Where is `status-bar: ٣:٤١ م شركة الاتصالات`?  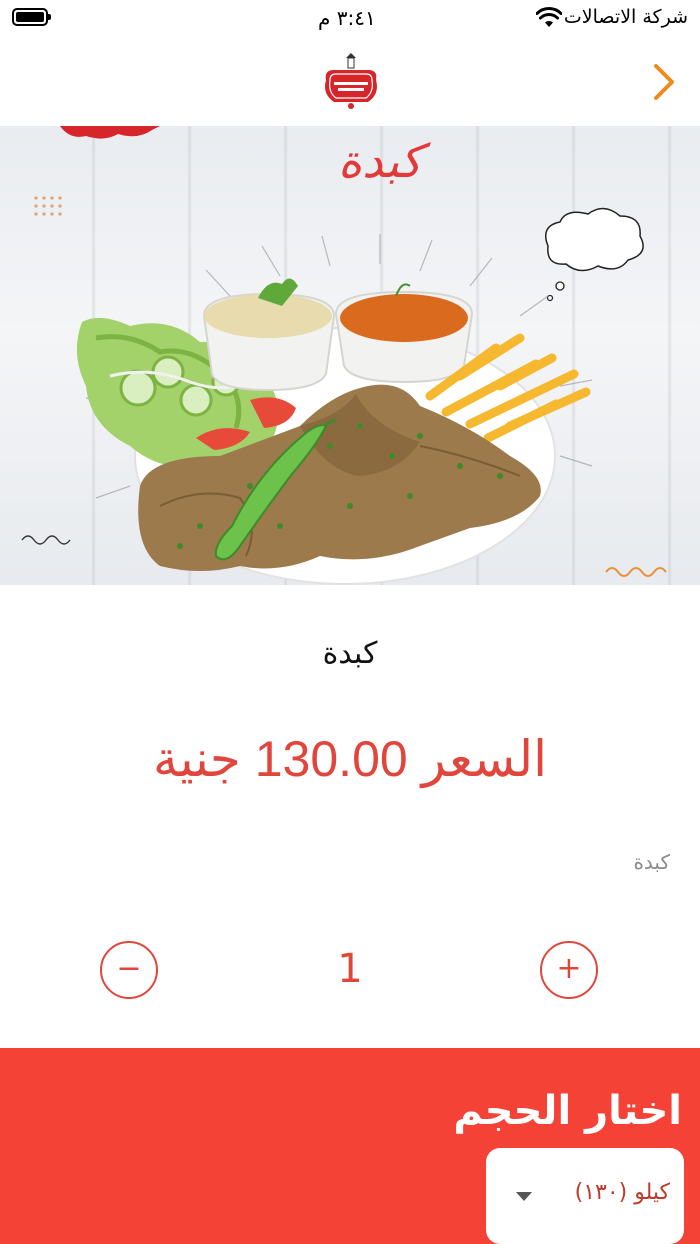
status-bar: ٣:٤١ م شركة الاتصالات is located at coordinates (350, 20).